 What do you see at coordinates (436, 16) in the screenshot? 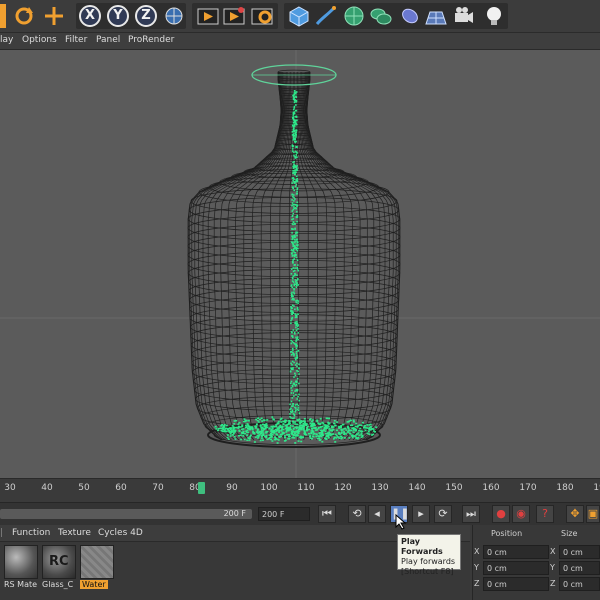
I see `floor-grid-icon` at bounding box center [436, 16].